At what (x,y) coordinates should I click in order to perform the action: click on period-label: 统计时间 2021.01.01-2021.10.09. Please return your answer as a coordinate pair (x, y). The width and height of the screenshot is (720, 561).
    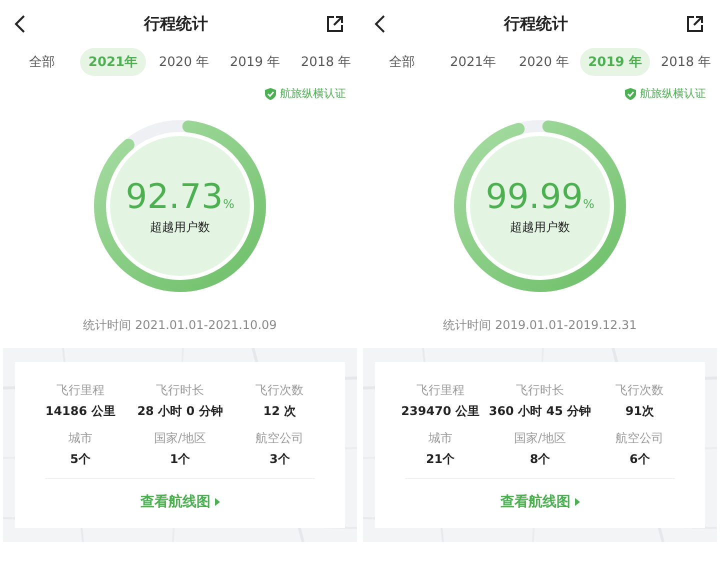
    Looking at the image, I should click on (180, 325).